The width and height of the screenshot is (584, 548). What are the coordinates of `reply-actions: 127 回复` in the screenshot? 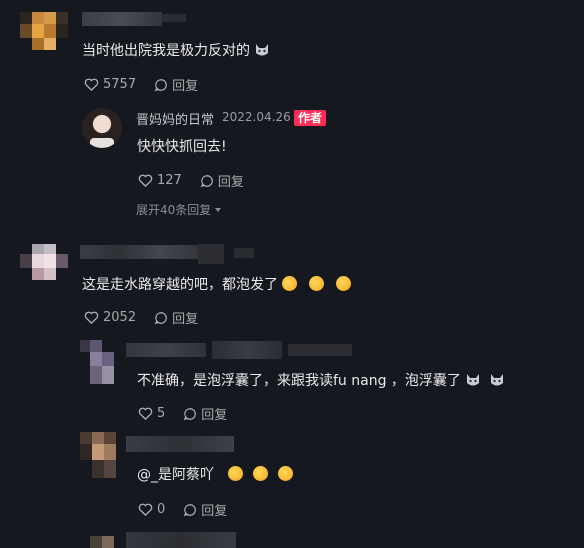 It's located at (191, 180).